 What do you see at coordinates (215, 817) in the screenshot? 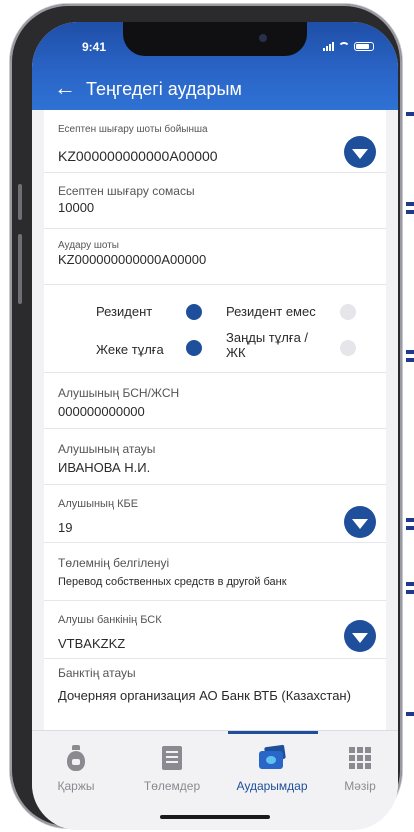
I see `home-indicator` at bounding box center [215, 817].